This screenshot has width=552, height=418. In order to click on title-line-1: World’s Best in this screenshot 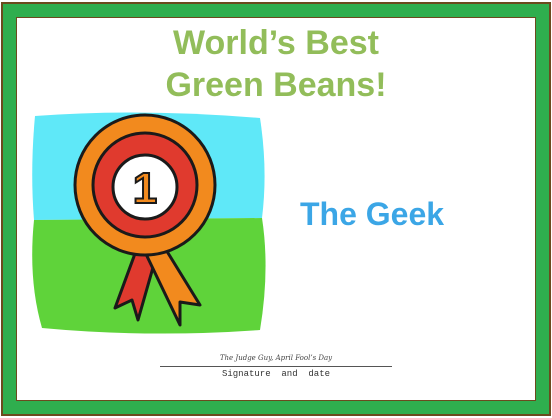, I will do `click(276, 43)`.